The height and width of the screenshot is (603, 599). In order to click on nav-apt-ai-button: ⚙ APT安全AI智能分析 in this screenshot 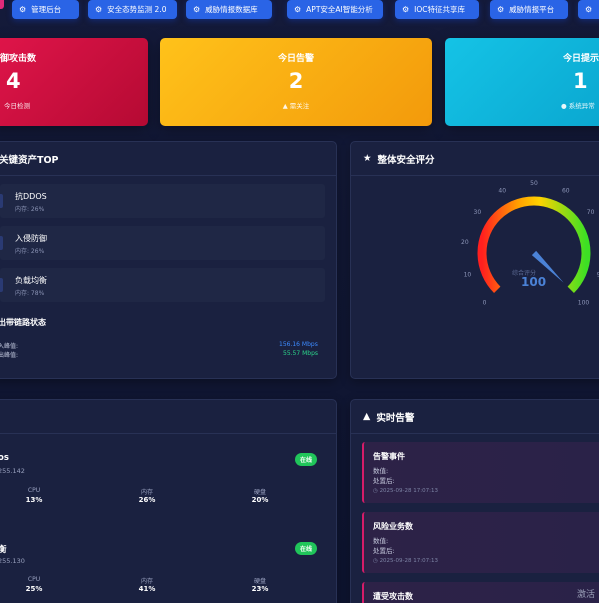, I will do `click(335, 9)`.